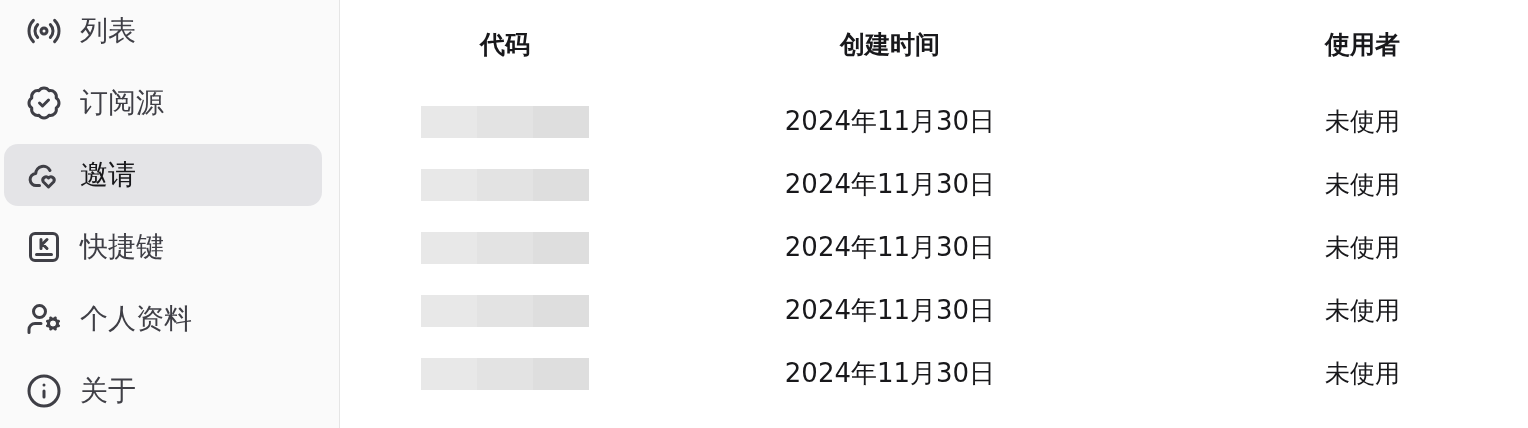  What do you see at coordinates (163, 247) in the screenshot?
I see `sidebar-item: 快捷键` at bounding box center [163, 247].